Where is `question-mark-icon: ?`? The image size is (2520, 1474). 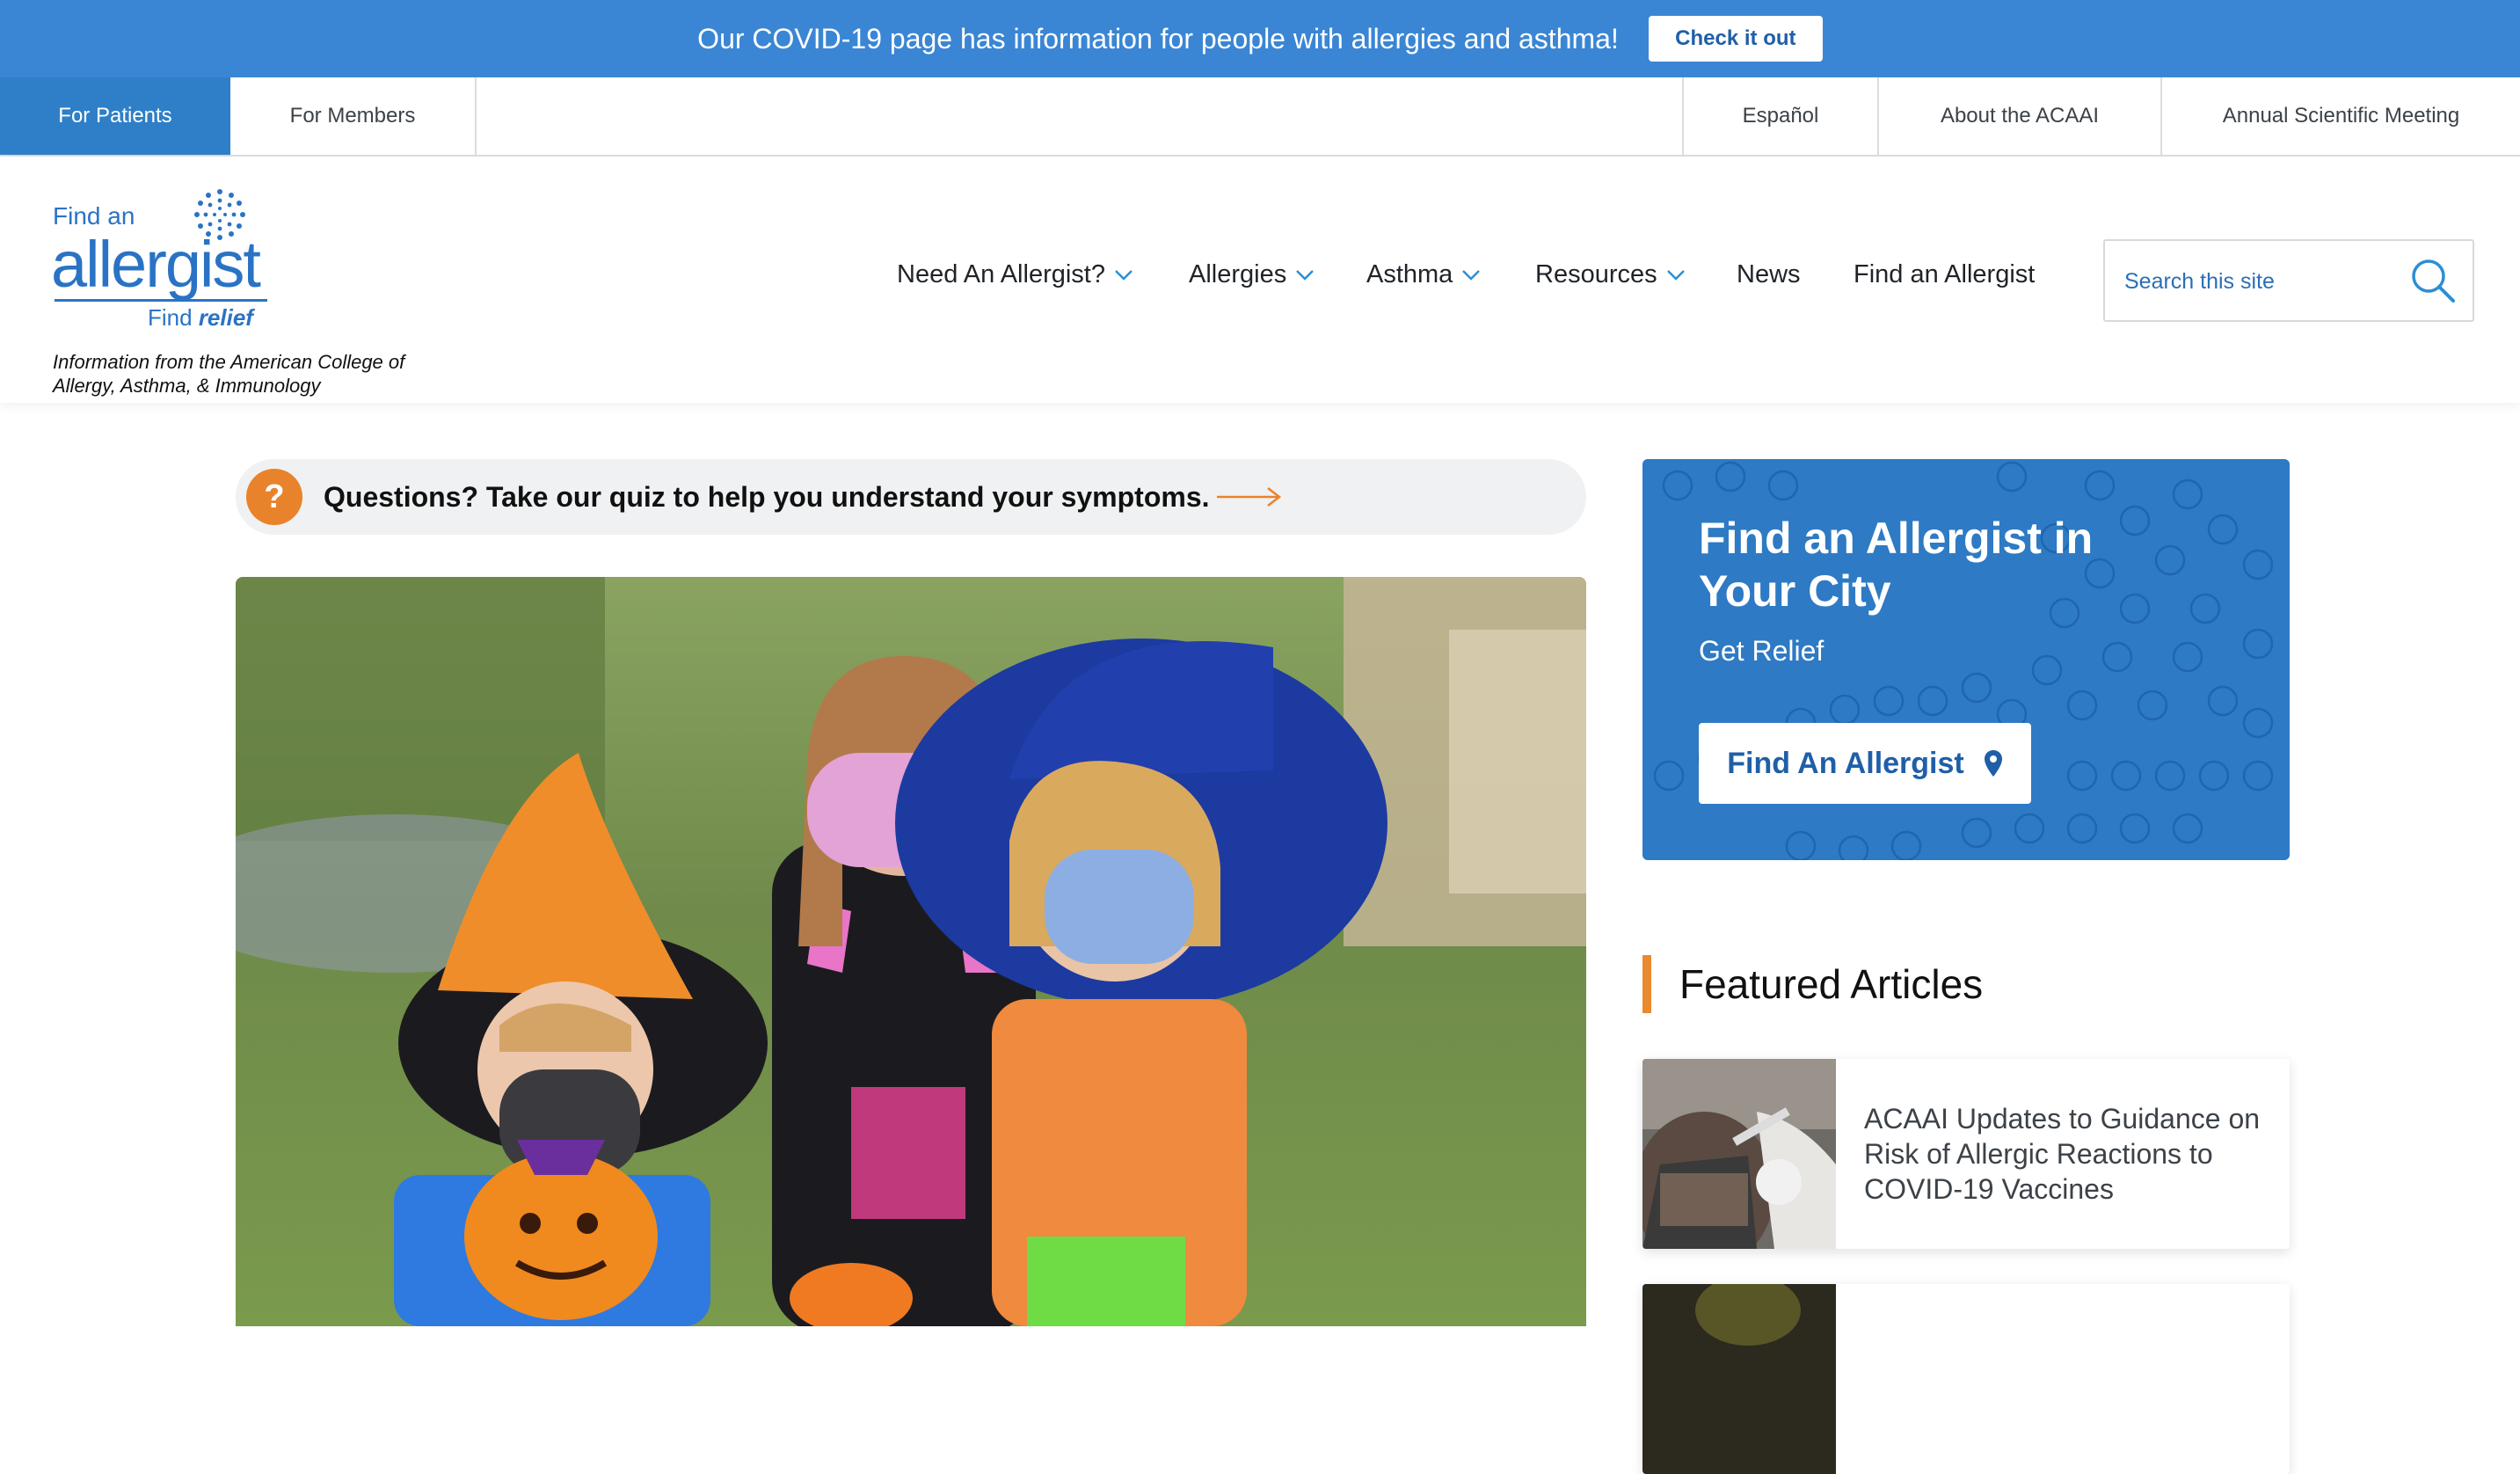 question-mark-icon: ? is located at coordinates (274, 497).